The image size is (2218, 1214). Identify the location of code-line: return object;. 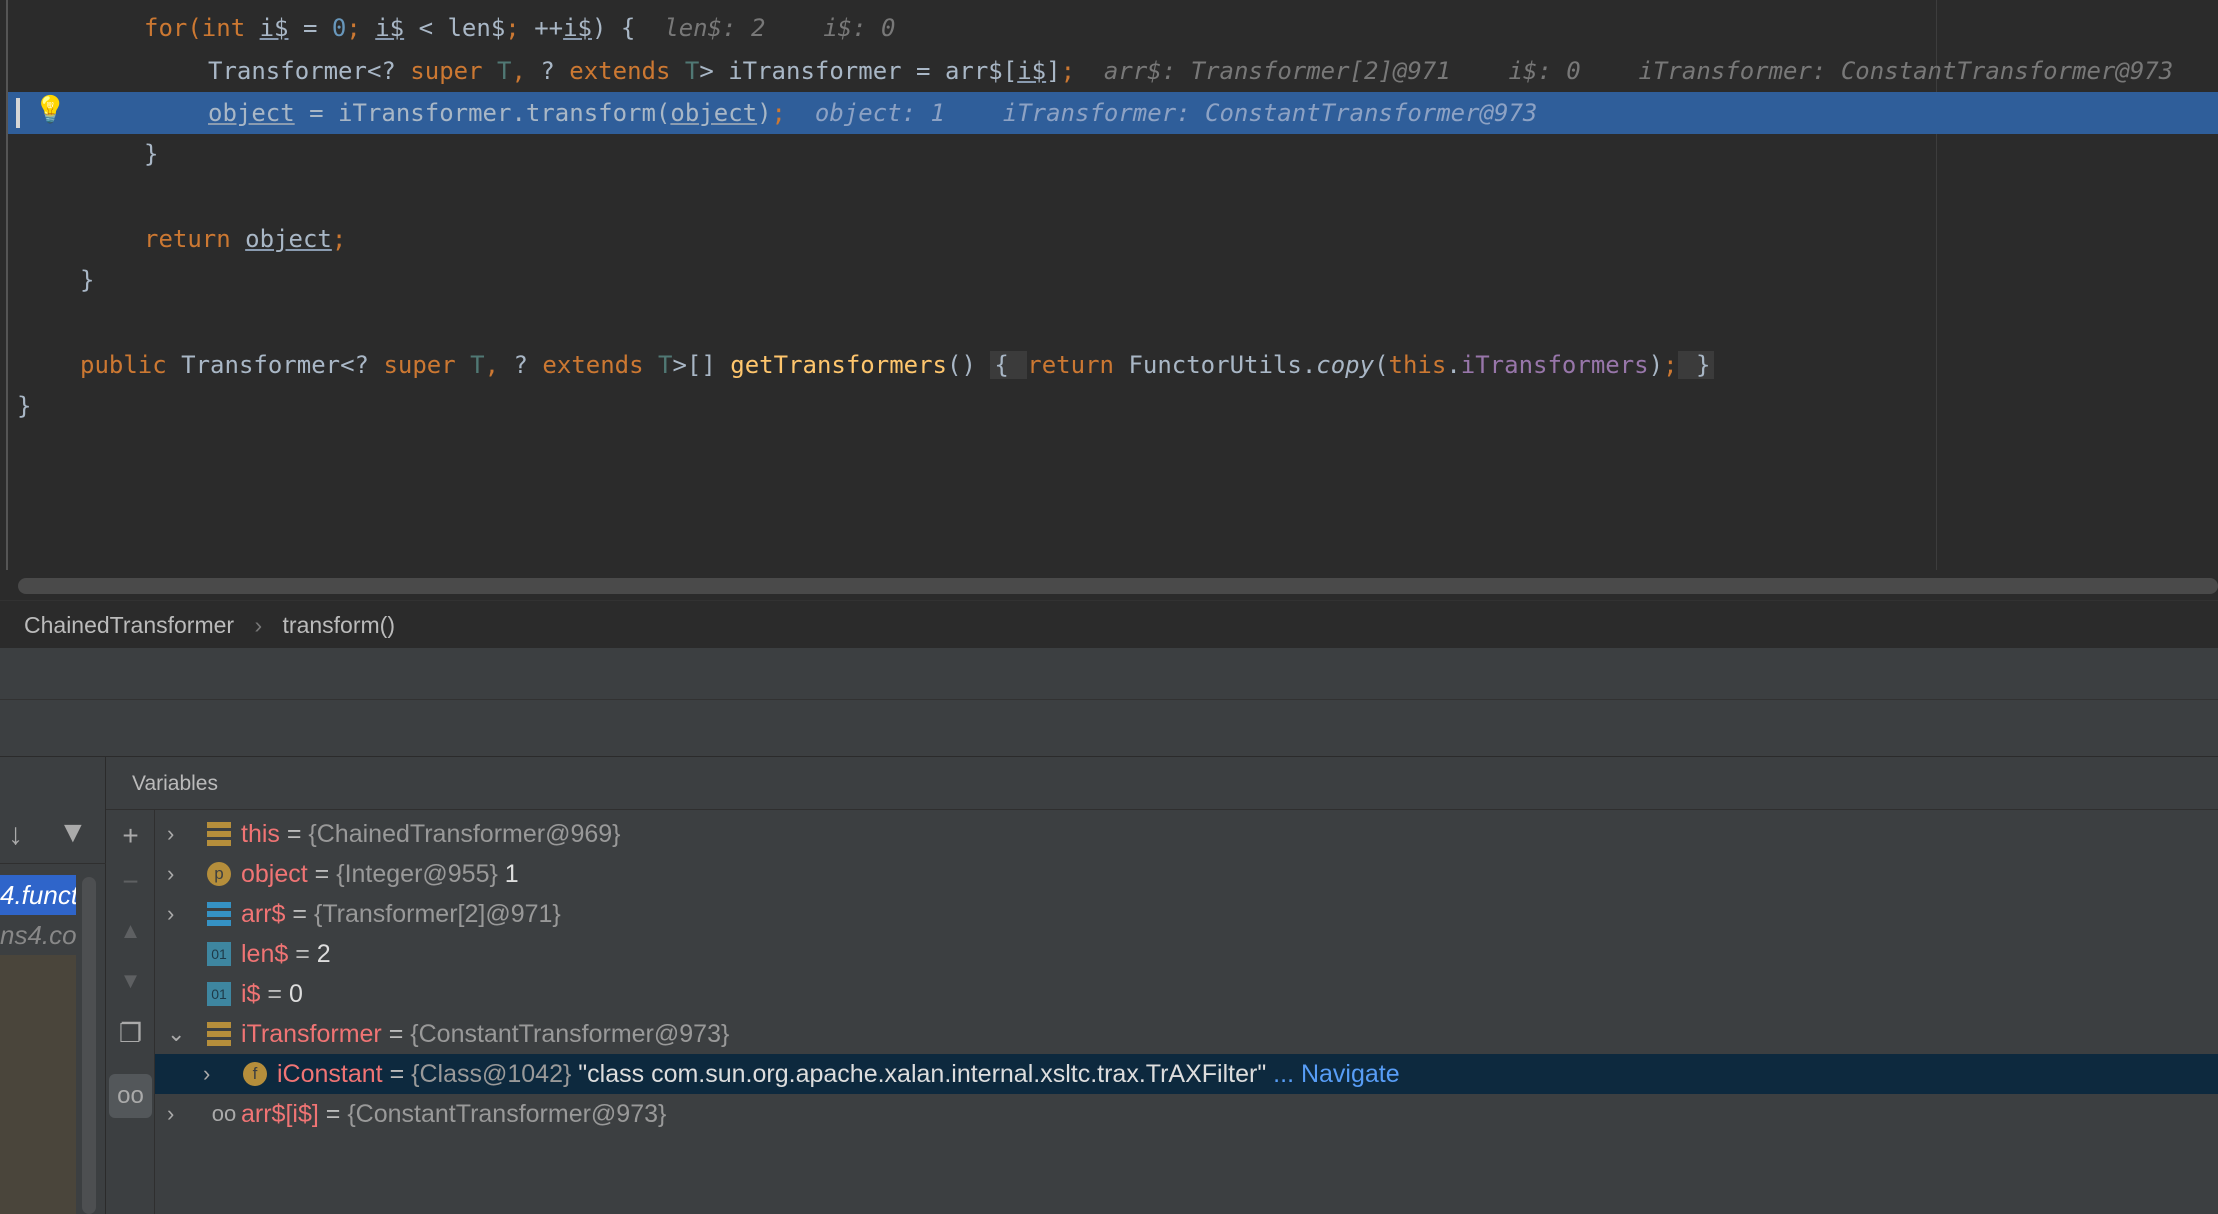
(245, 239).